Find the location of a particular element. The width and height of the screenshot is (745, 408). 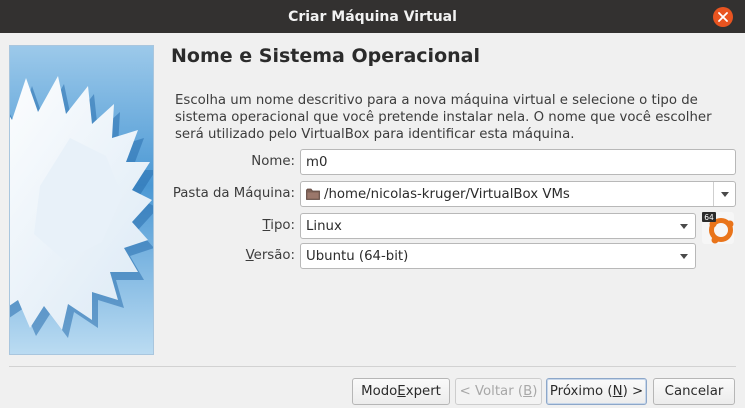

name-input: m0 is located at coordinates (518, 162).